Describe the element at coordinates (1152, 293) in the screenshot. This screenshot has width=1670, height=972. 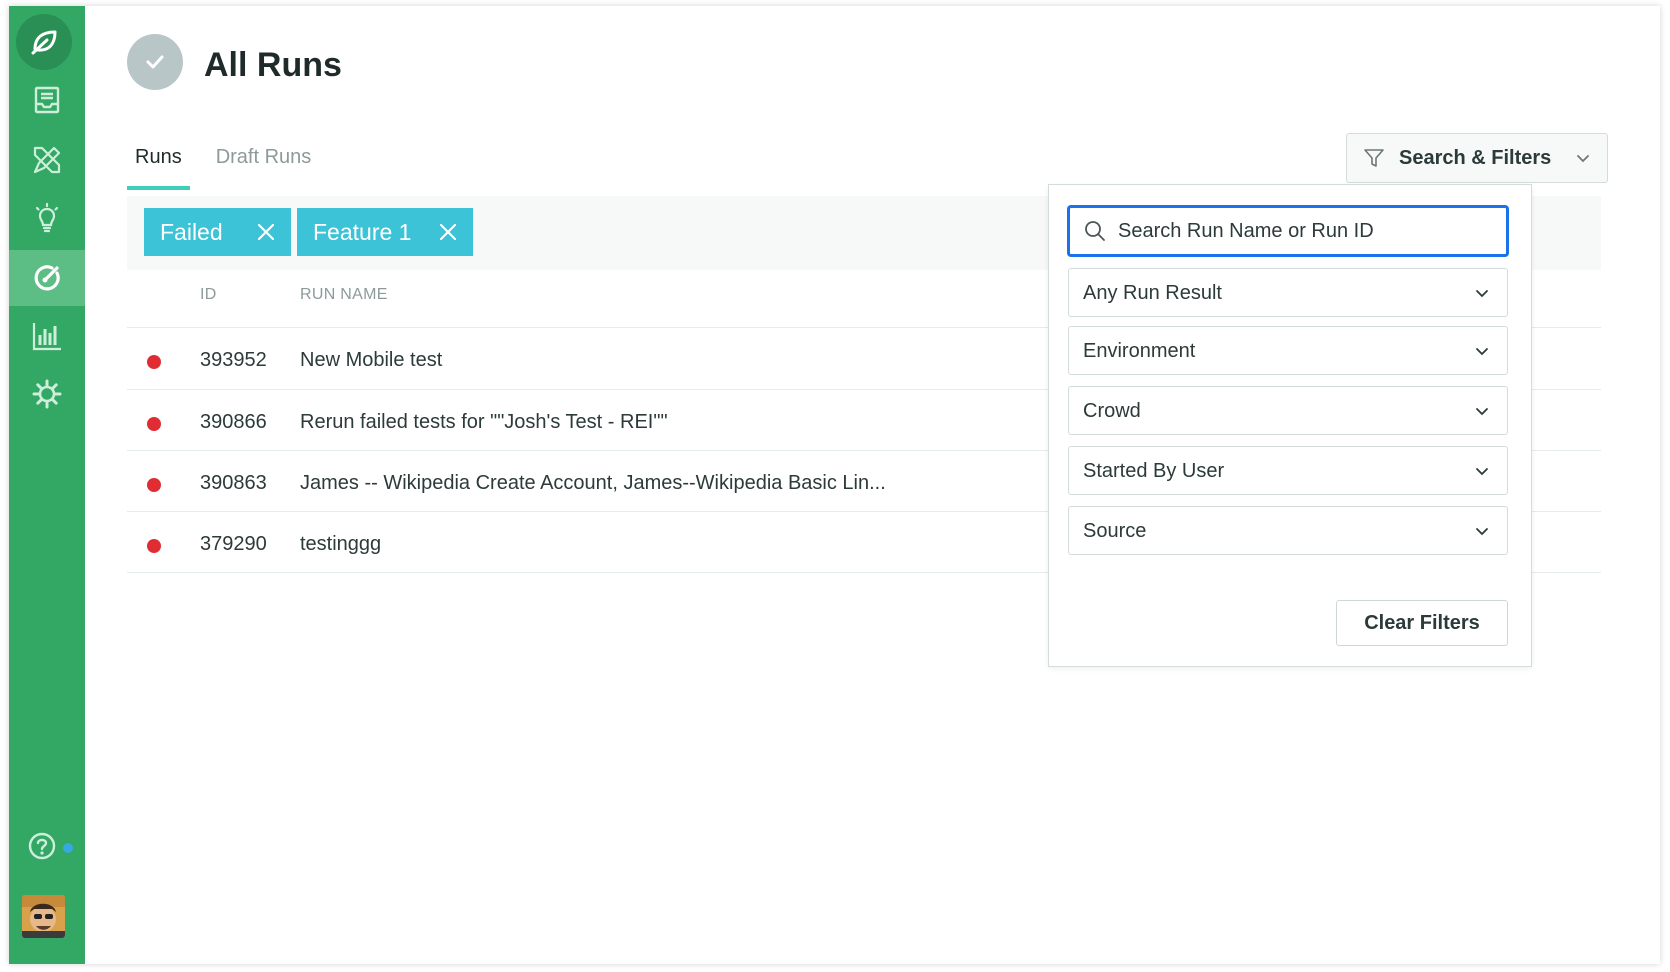
I see `select-value: Any Run Result` at that location.